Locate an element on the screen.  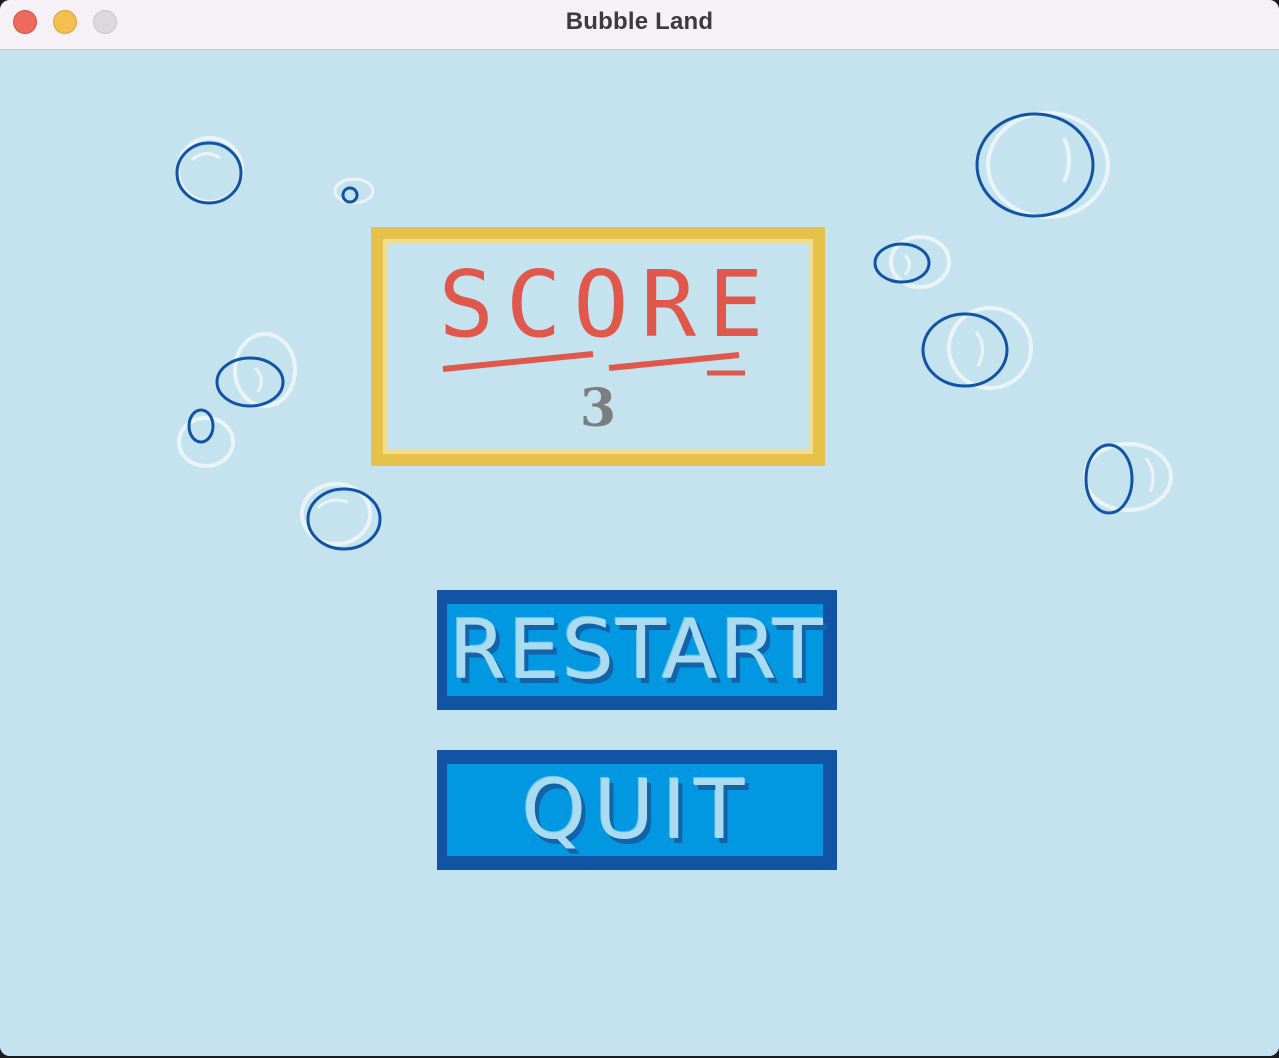
title-bar: Bubble Land is located at coordinates (639, 25).